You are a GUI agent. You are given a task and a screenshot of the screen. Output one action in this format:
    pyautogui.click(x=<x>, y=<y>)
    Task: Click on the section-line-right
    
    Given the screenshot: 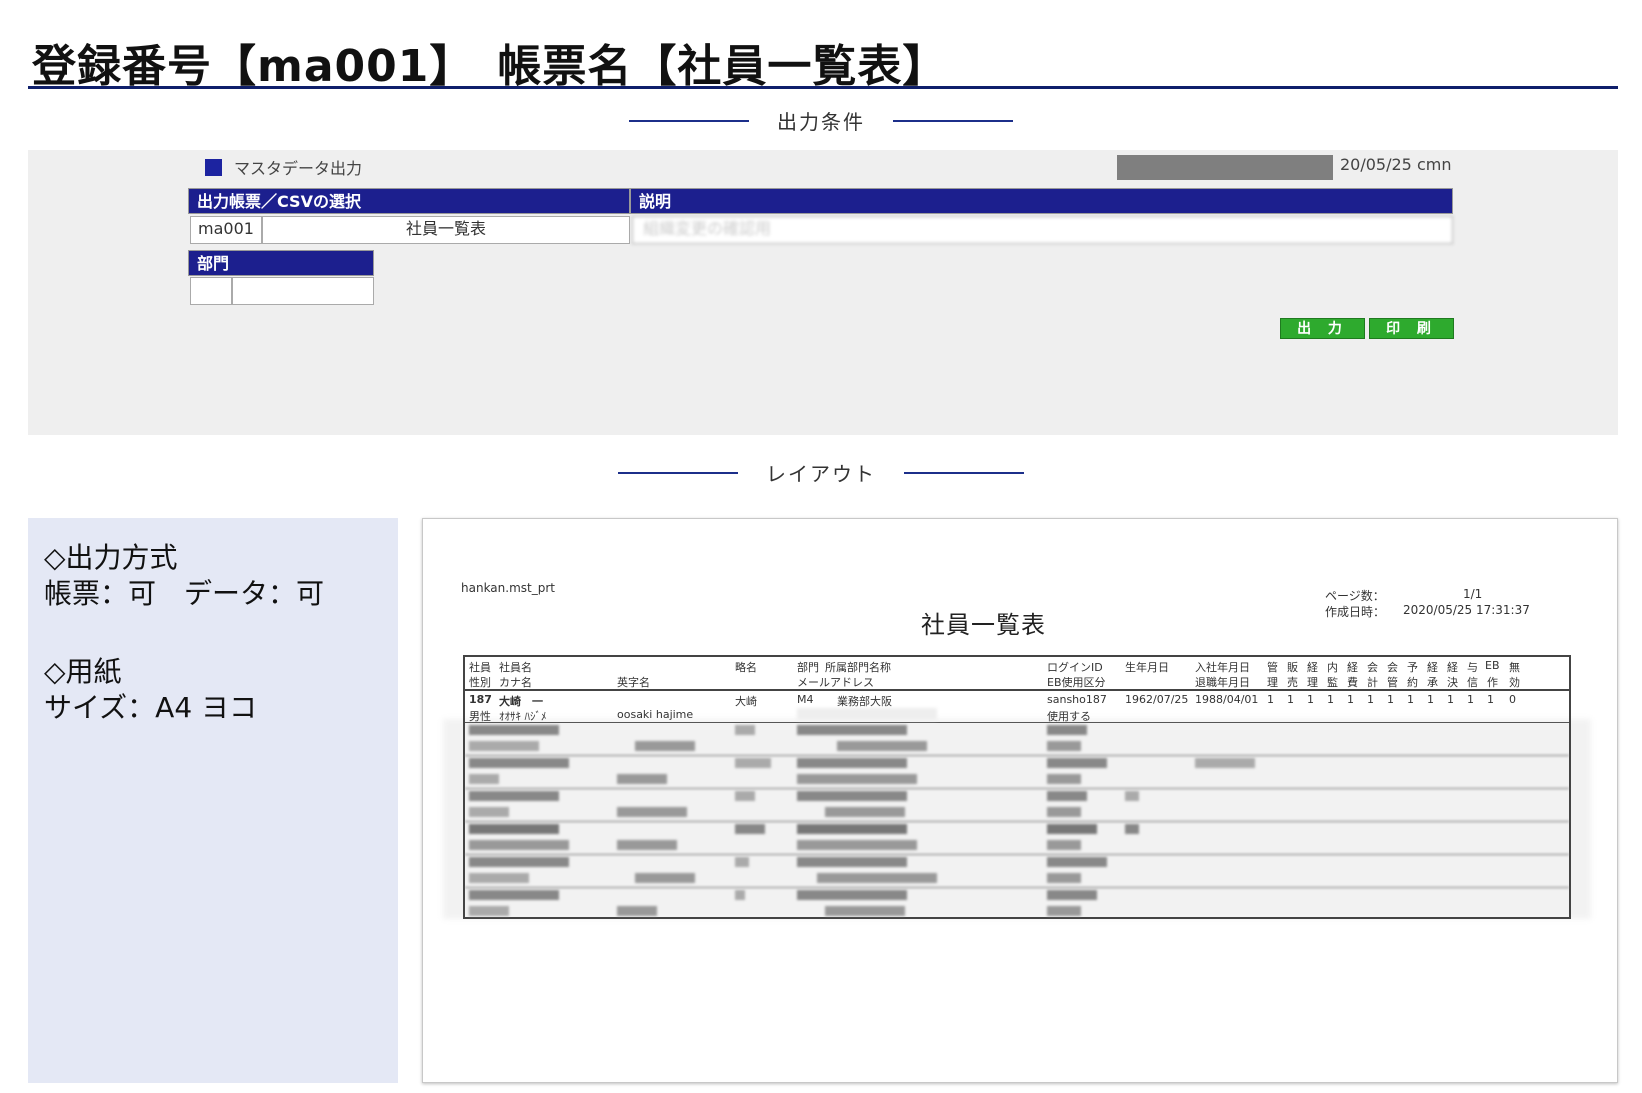 What is the action you would take?
    pyautogui.click(x=953, y=120)
    